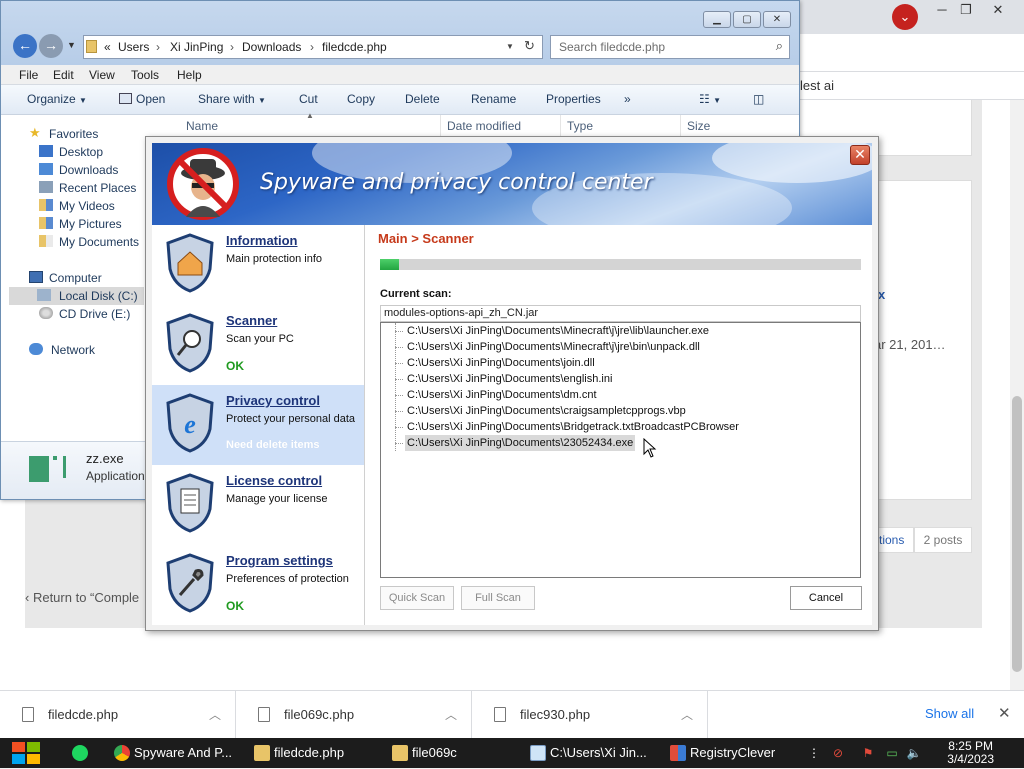 Image resolution: width=1024 pixels, height=769 pixels. I want to click on pictures-icon, so click(46, 223).